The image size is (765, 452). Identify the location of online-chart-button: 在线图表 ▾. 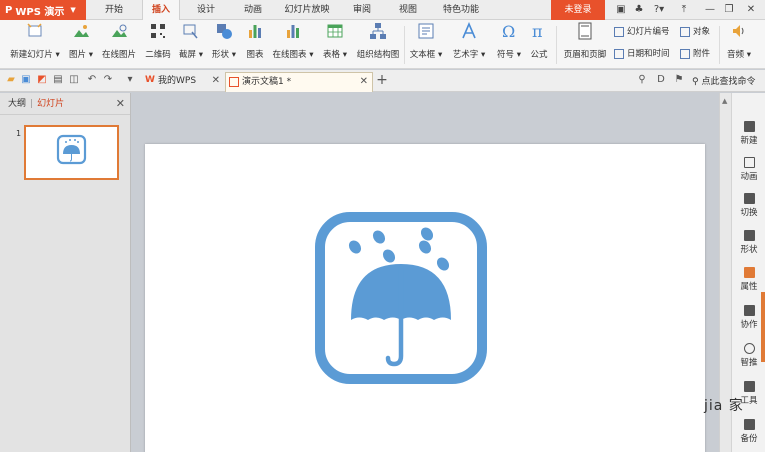
(293, 41).